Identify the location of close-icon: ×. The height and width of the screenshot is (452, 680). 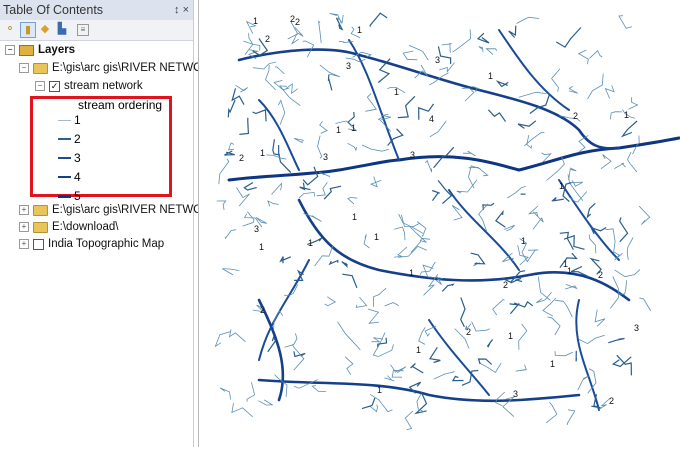
(186, 10).